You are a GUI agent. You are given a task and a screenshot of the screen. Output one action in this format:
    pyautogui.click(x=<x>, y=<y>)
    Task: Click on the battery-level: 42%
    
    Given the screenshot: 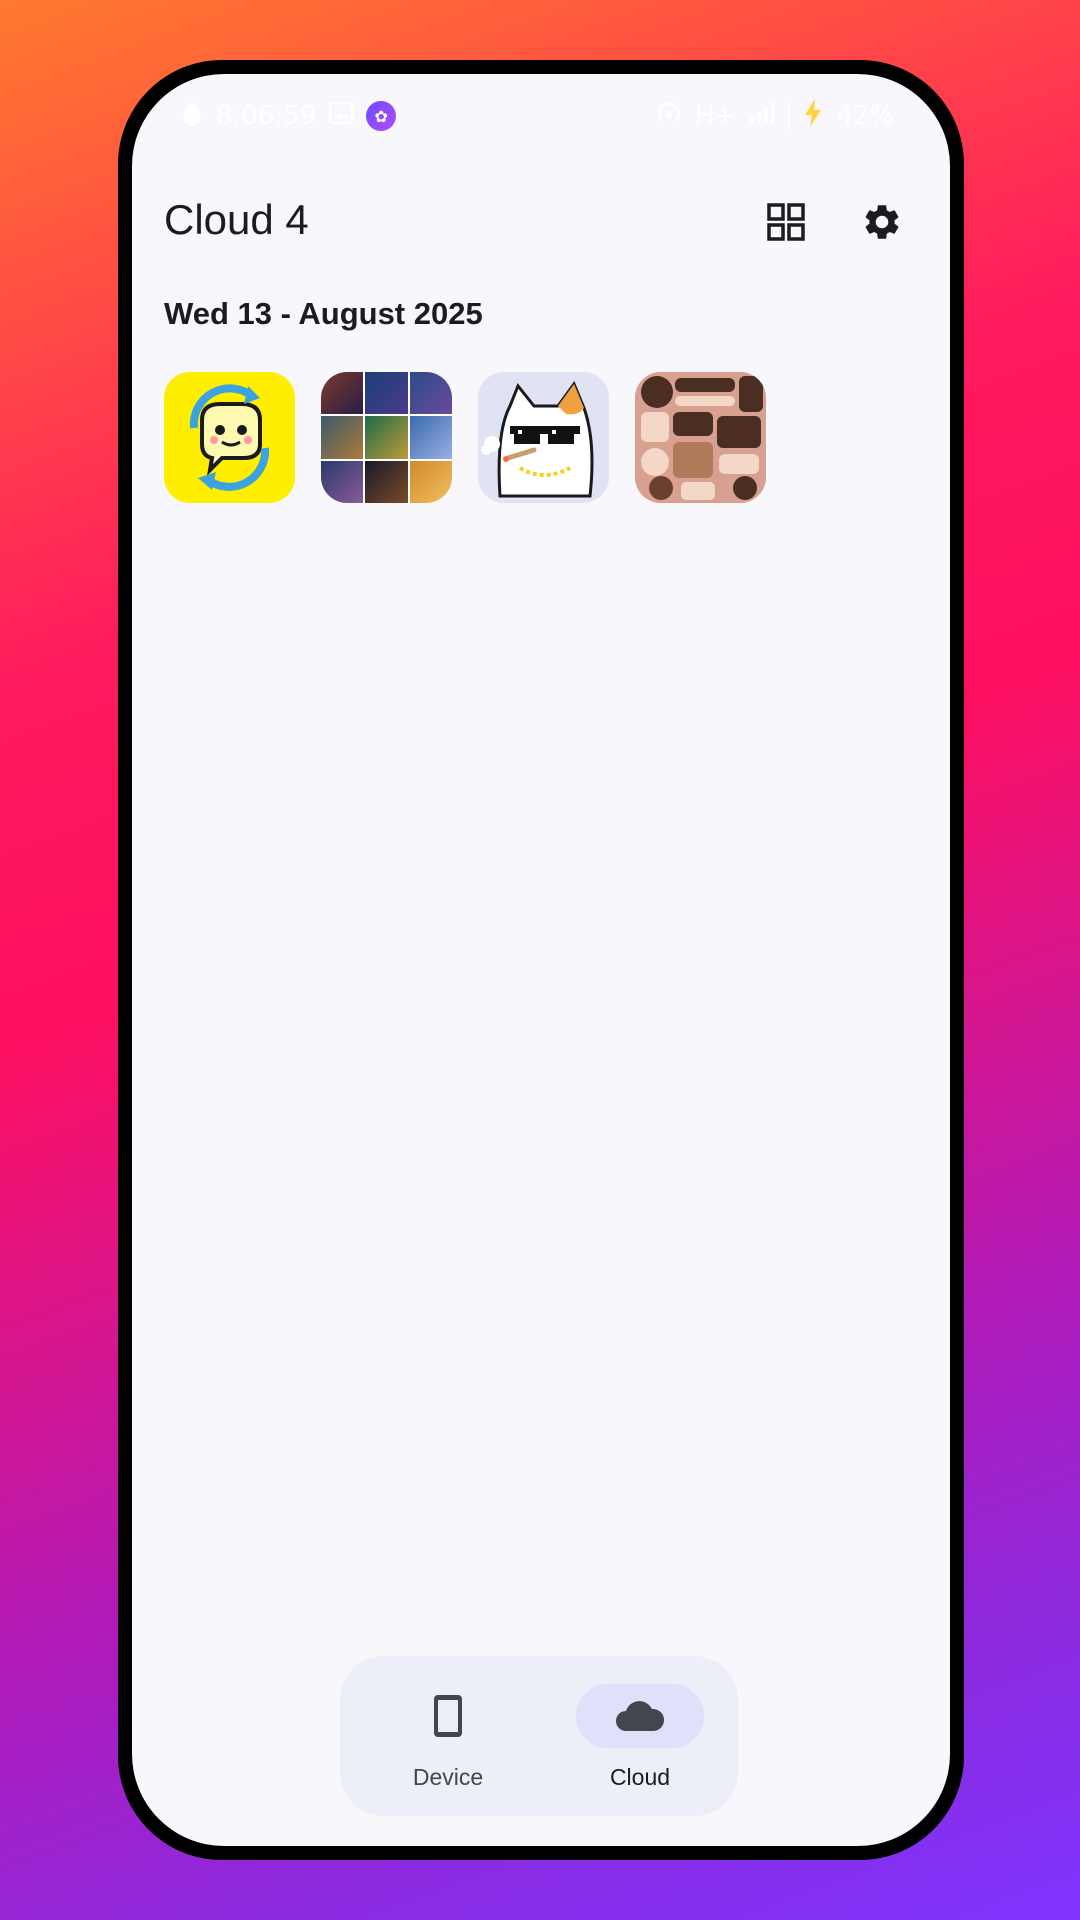 What is the action you would take?
    pyautogui.click(x=865, y=116)
    